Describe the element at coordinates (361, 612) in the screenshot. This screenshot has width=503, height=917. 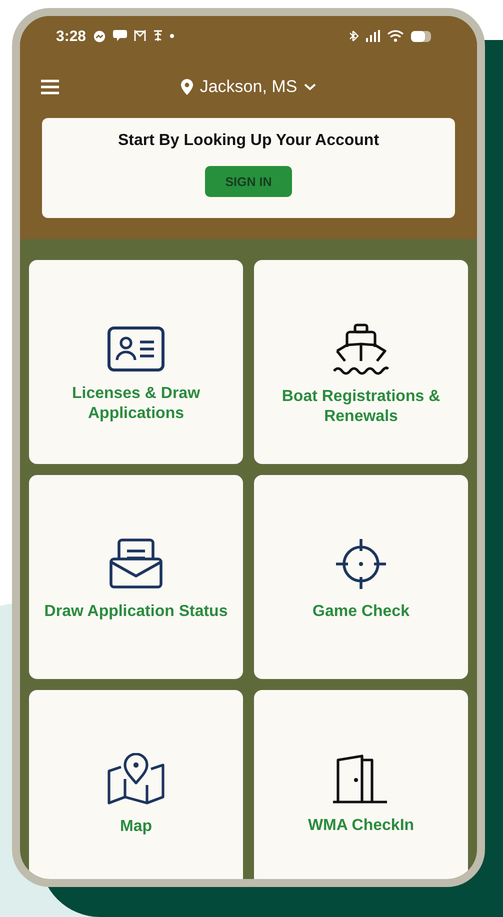
I see `tile-label: Game Check` at that location.